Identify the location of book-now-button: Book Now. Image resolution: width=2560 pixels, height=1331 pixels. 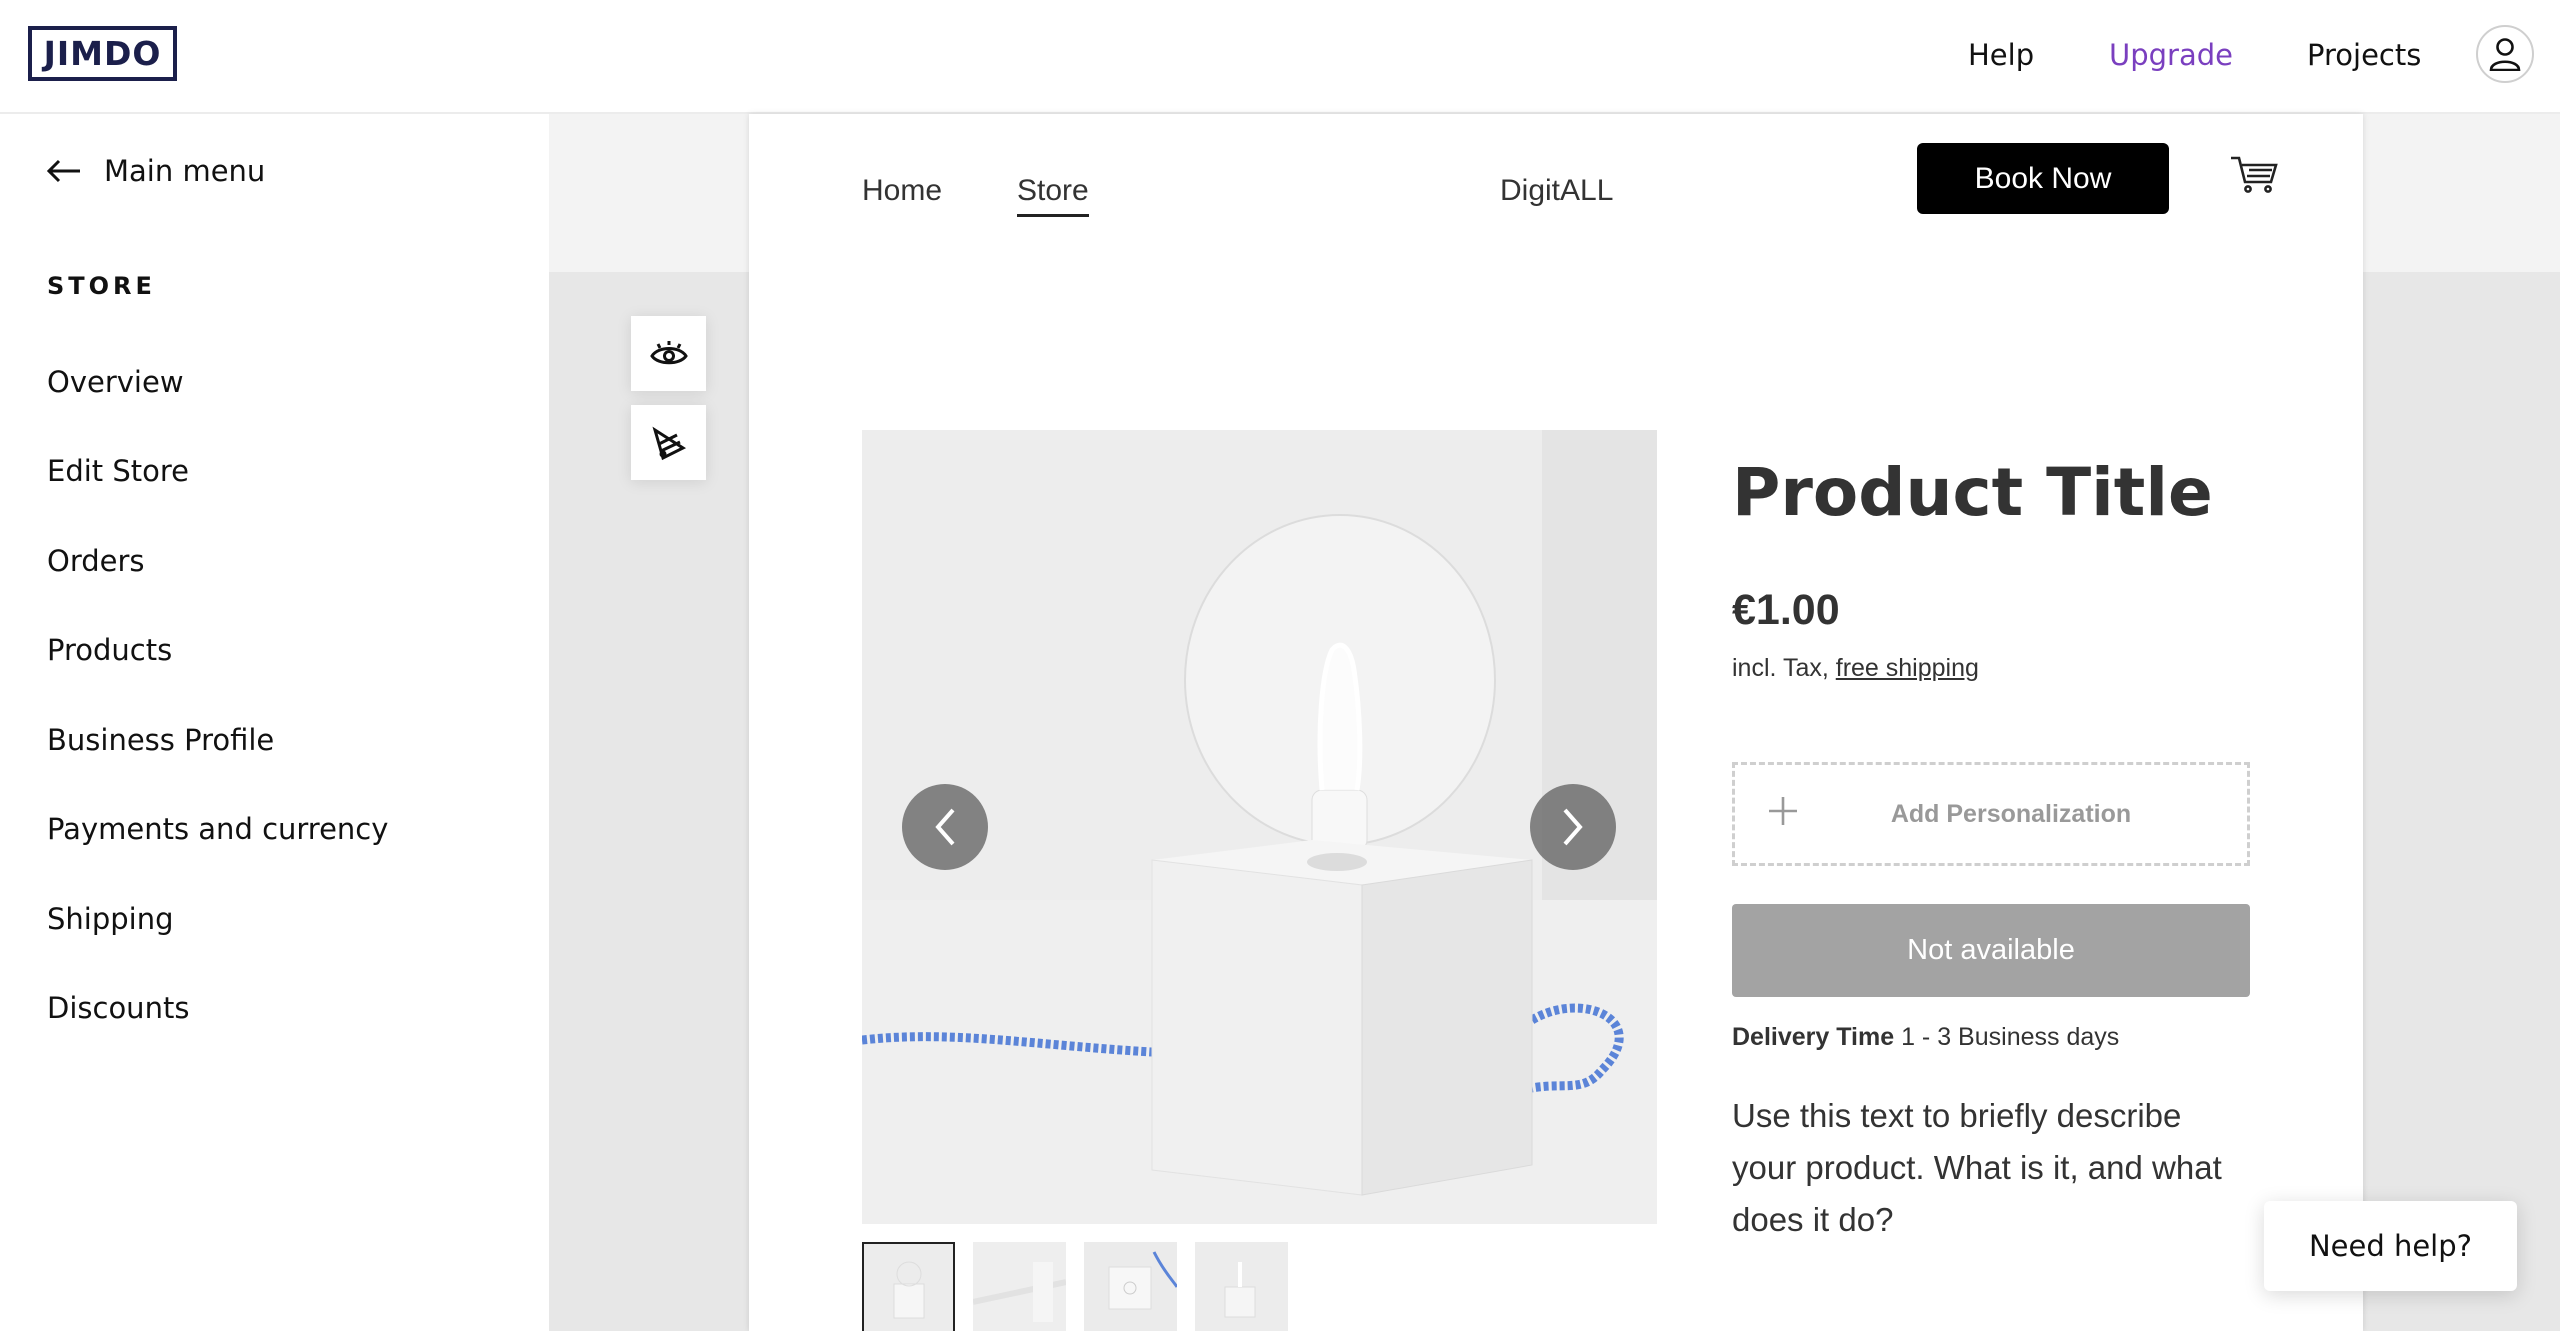
(2043, 178).